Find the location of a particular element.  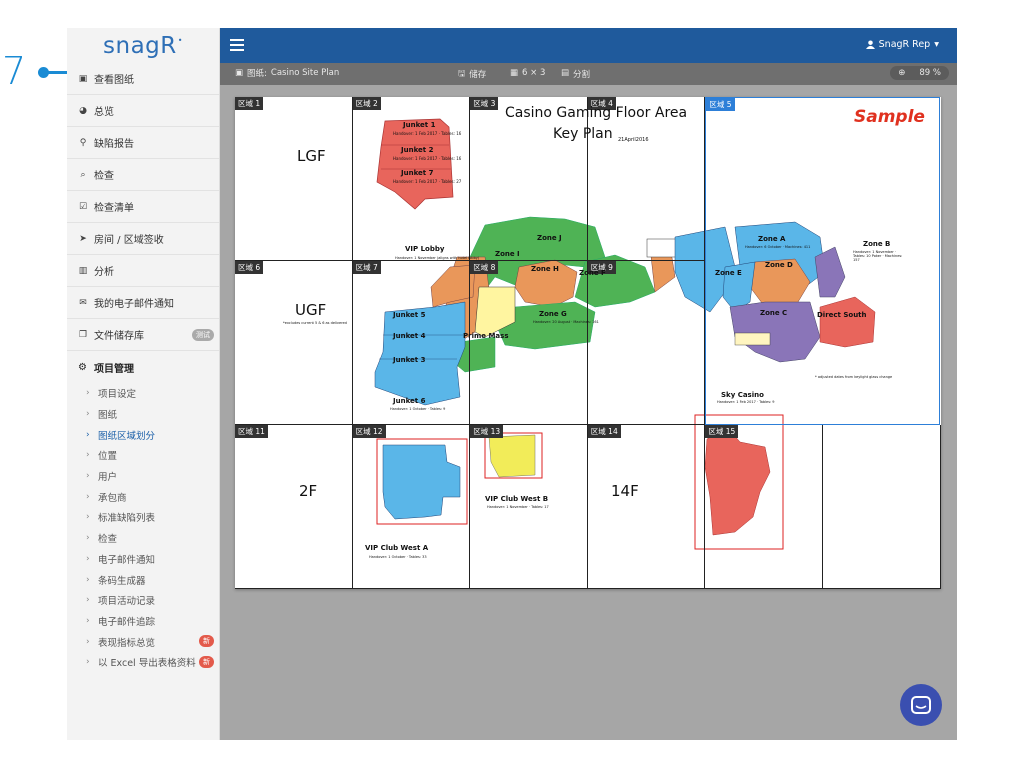

submenu-item-7: › 检查 is located at coordinates (143, 538).